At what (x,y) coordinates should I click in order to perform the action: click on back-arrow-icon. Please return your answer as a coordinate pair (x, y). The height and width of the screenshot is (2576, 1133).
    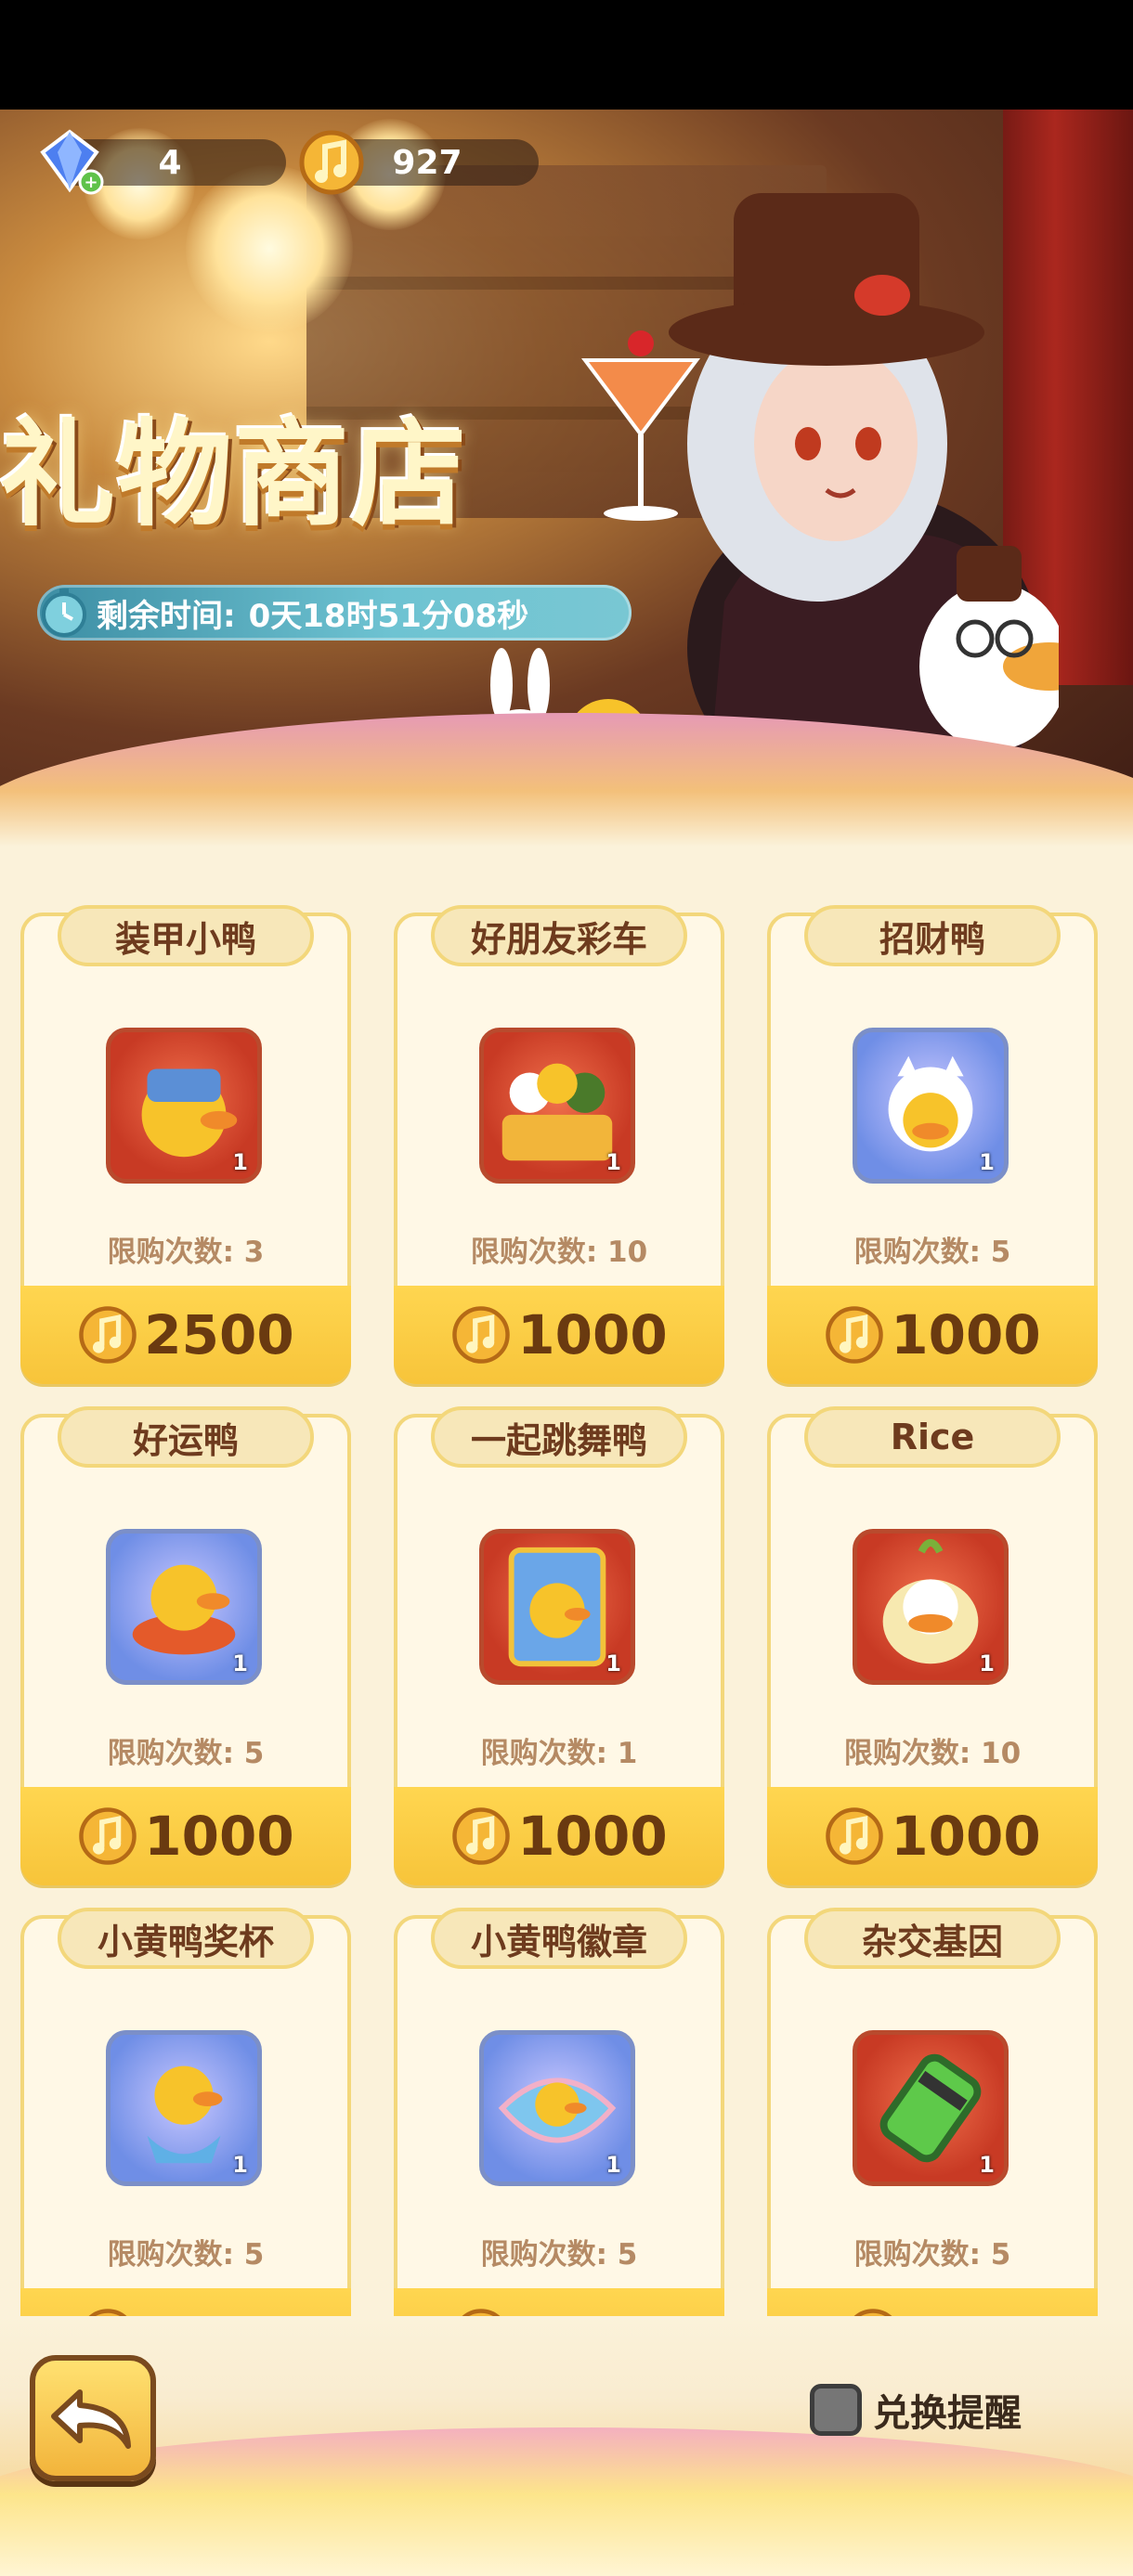
    Looking at the image, I should click on (91, 2419).